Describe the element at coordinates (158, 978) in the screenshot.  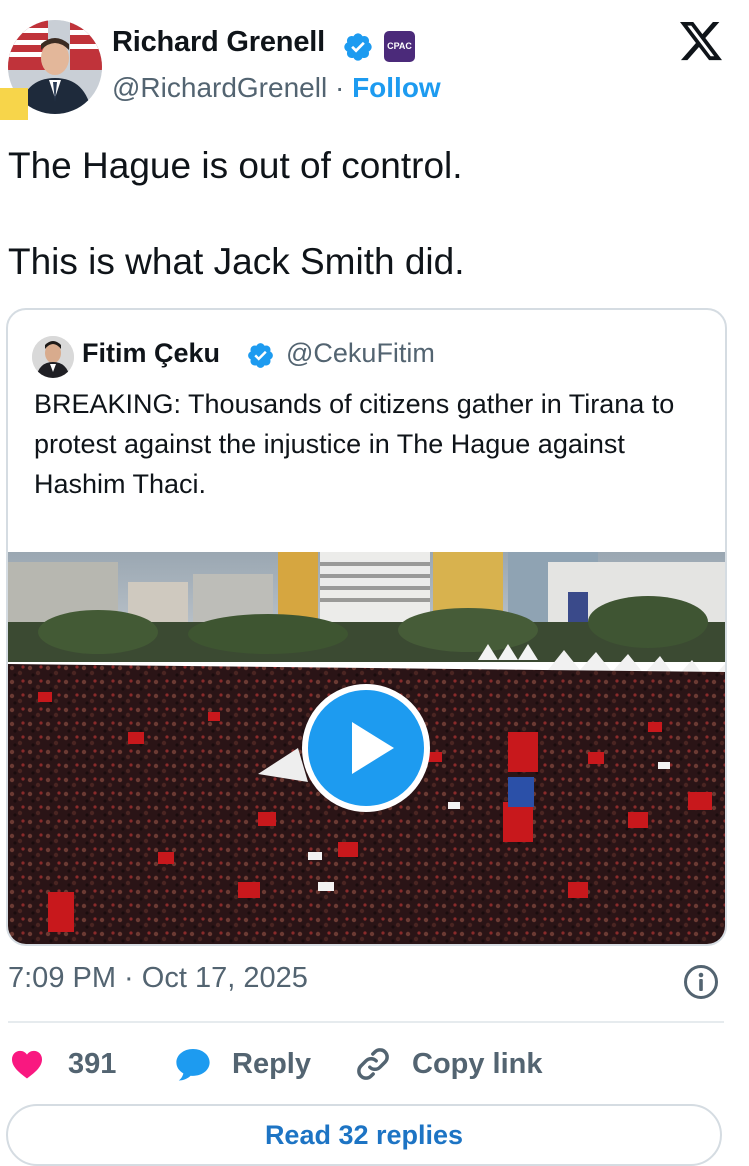
I see `tweet-timestamp: 7:09 PM · Oct 17, 2025` at that location.